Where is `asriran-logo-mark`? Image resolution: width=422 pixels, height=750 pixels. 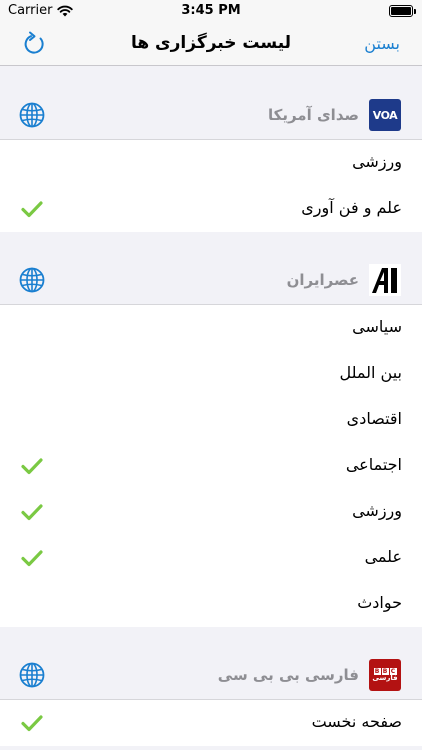 asriran-logo-mark is located at coordinates (385, 280).